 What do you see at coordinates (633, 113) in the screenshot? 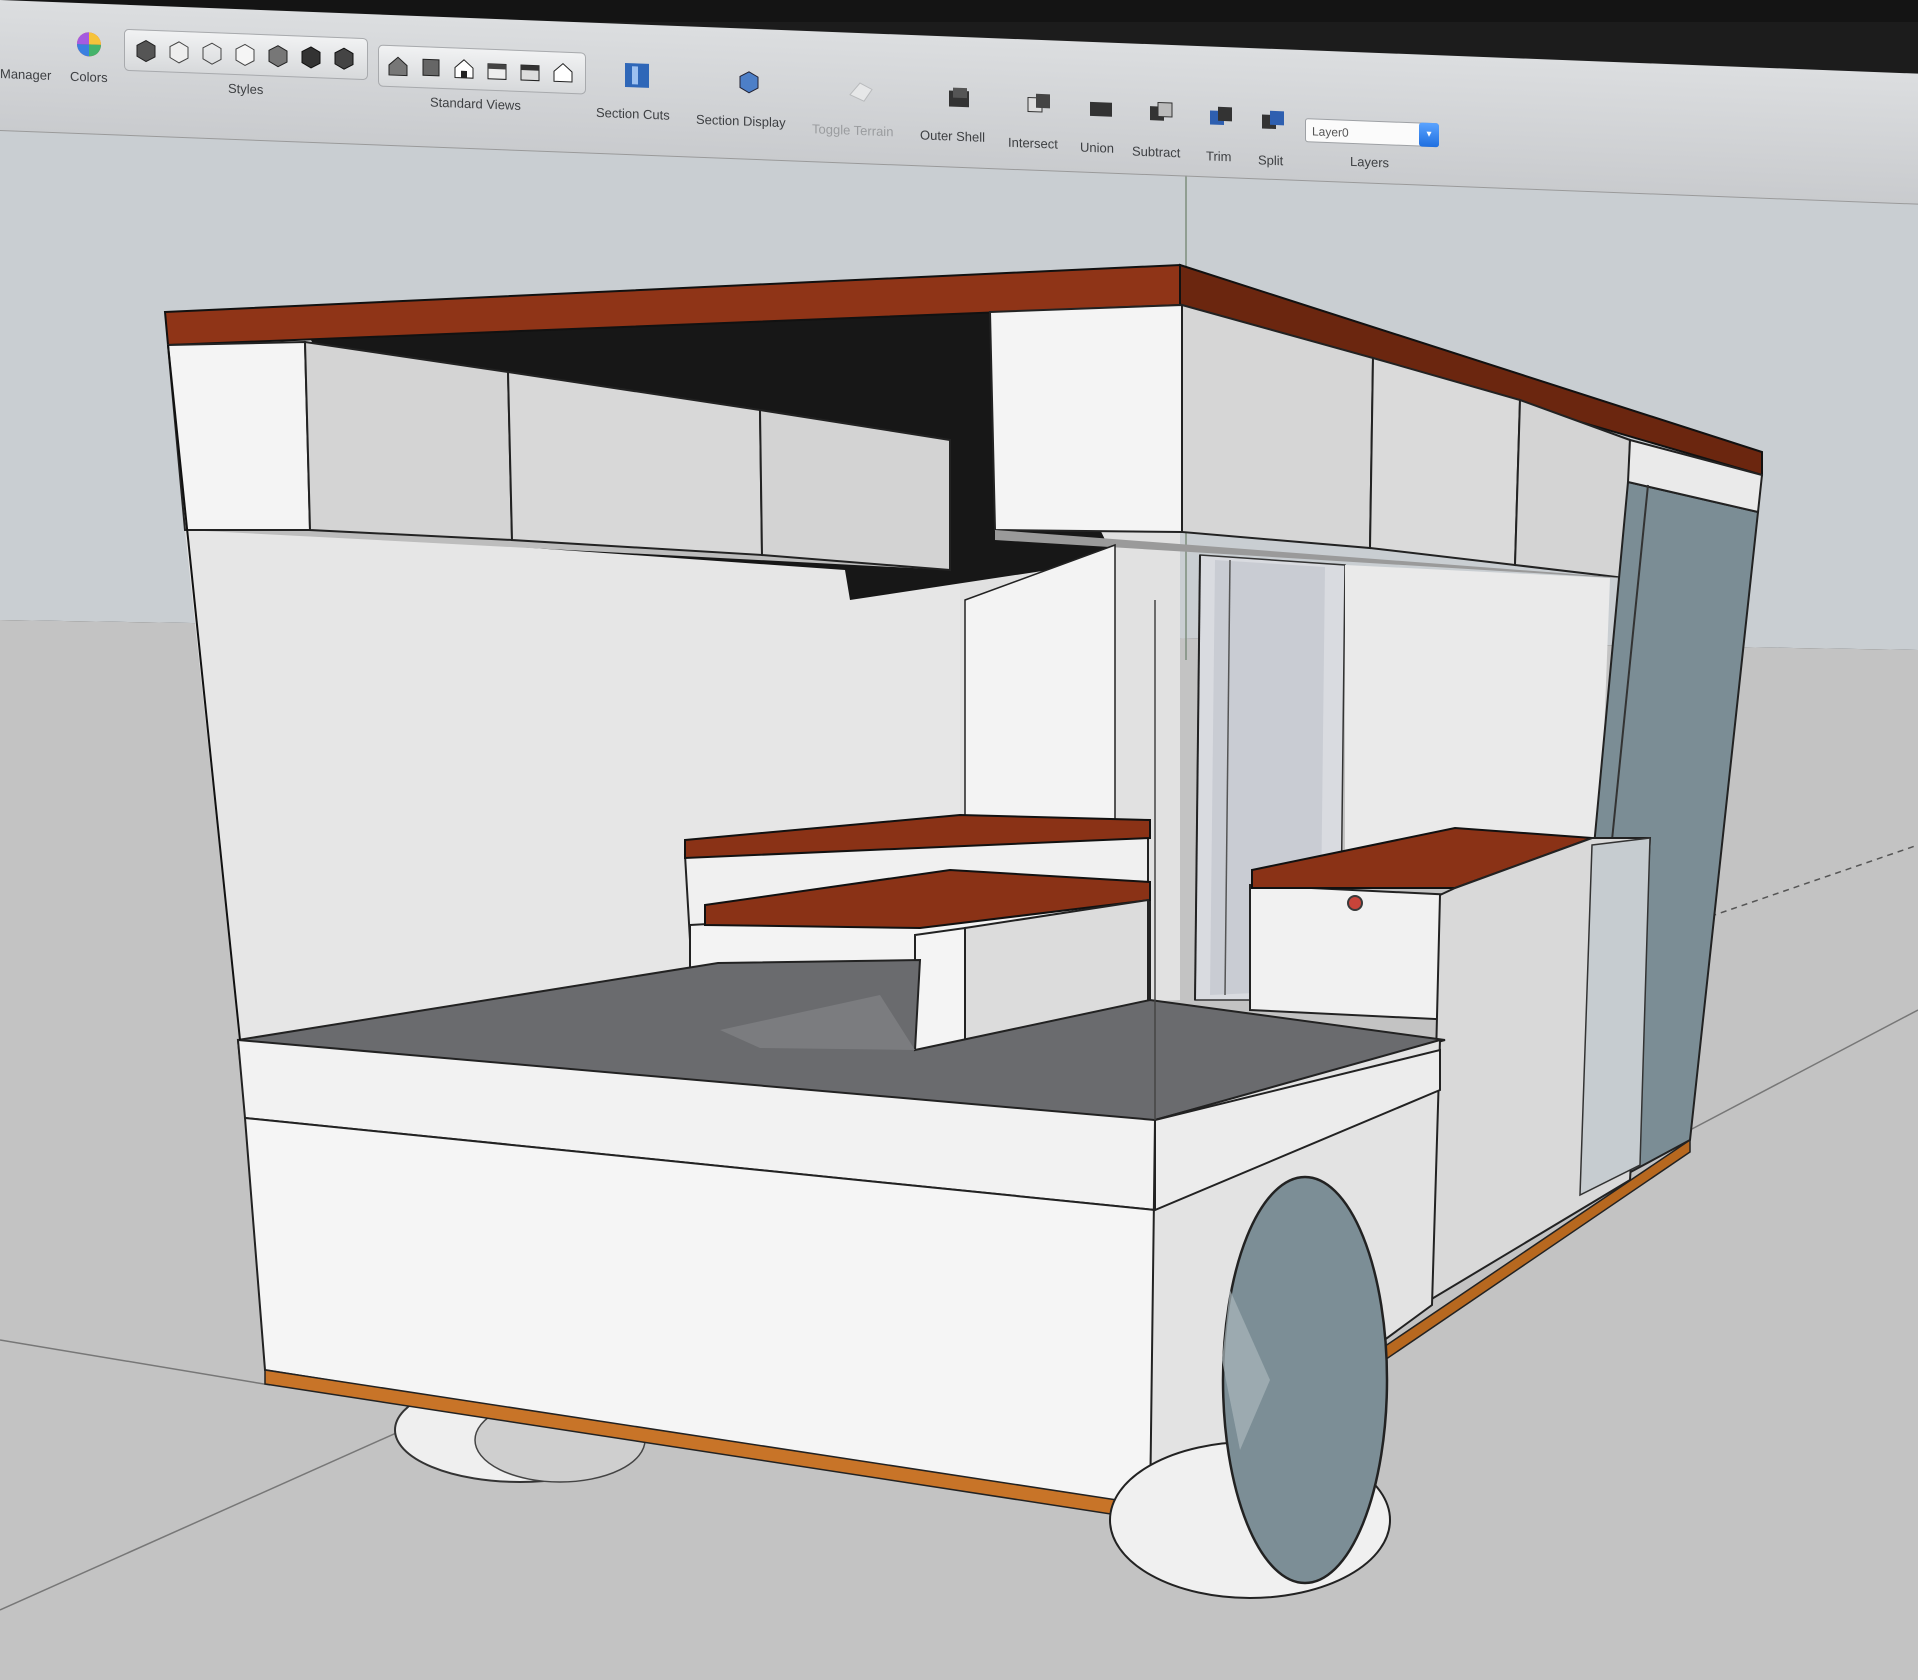
I see `section-cuts-label: Section Cuts` at bounding box center [633, 113].